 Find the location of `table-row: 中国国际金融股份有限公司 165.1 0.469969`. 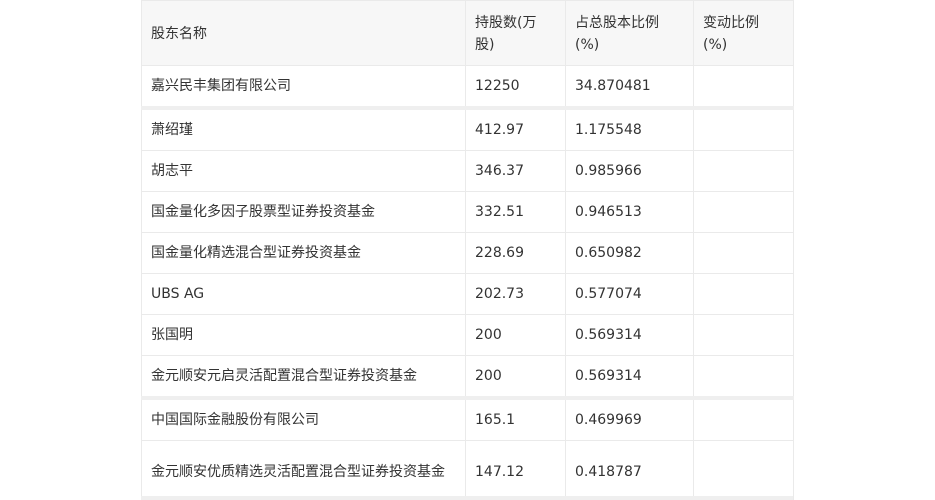

table-row: 中国国际金融股份有限公司 165.1 0.469969 is located at coordinates (467, 418).